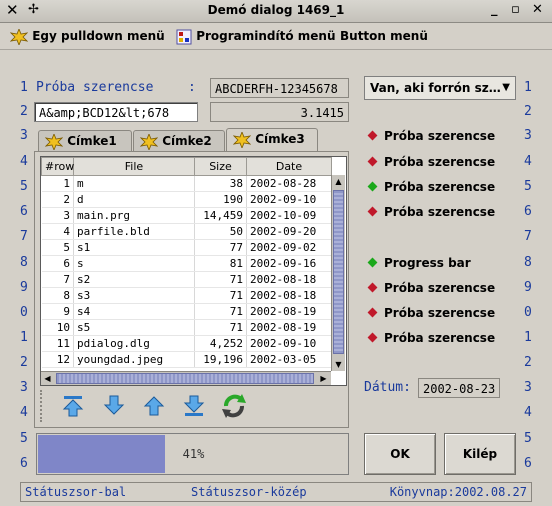 The width and height of the screenshot is (552, 506). I want to click on maximize-icon: ▫, so click(515, 10).